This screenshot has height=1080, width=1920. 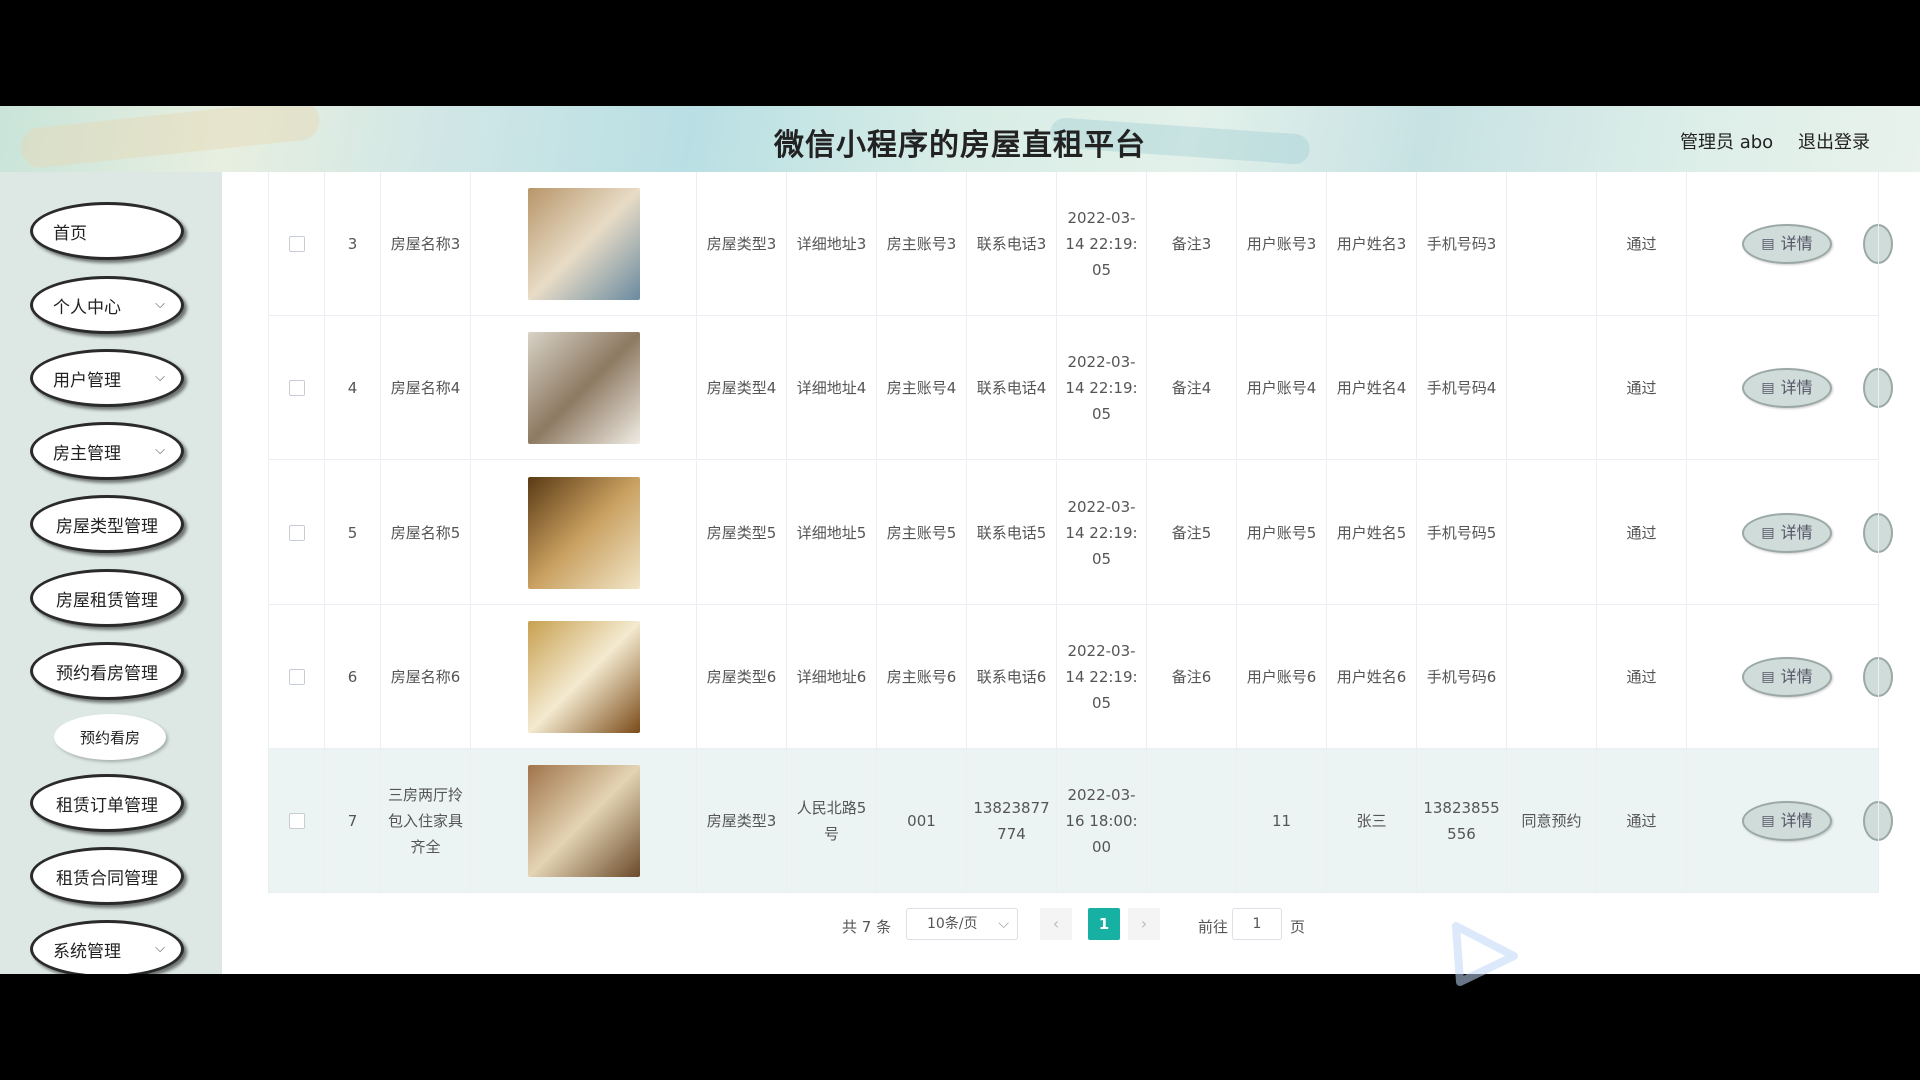 What do you see at coordinates (1191, 388) in the screenshot?
I see `cell-text: 备注4` at bounding box center [1191, 388].